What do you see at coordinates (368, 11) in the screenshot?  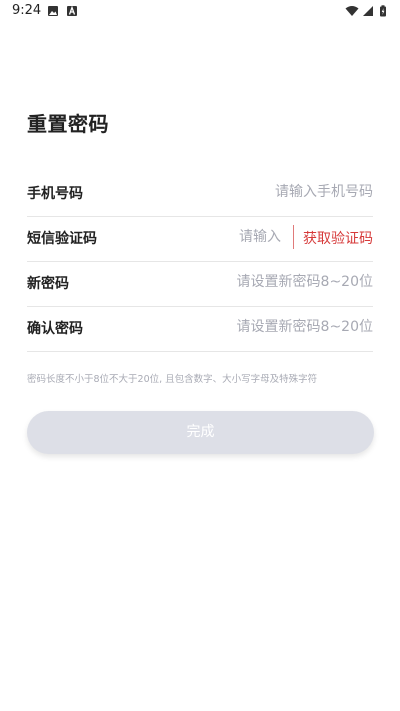 I see `signal-icon` at bounding box center [368, 11].